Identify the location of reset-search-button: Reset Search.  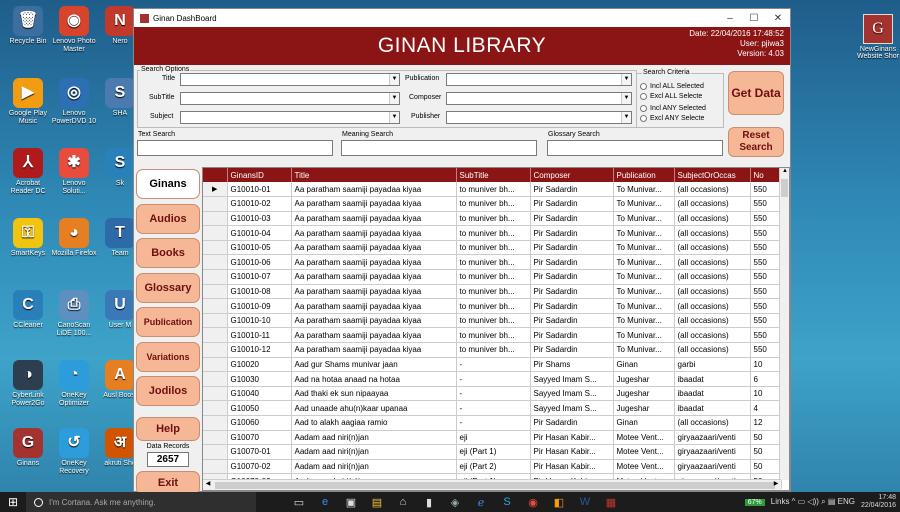
(756, 142).